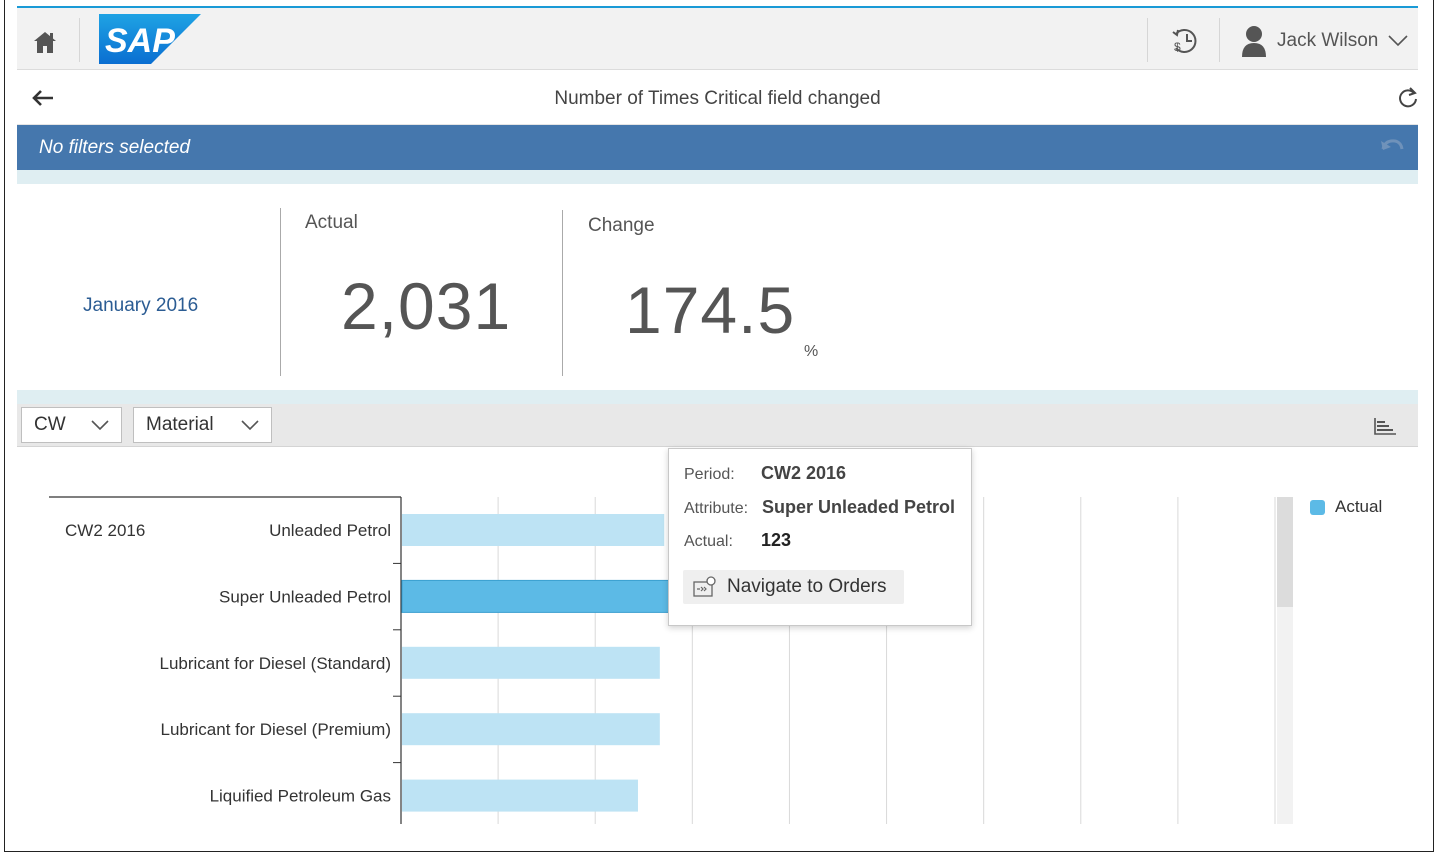 This screenshot has height=852, width=1438. Describe the element at coordinates (180, 424) in the screenshot. I see `dimension-select-value: Material` at that location.